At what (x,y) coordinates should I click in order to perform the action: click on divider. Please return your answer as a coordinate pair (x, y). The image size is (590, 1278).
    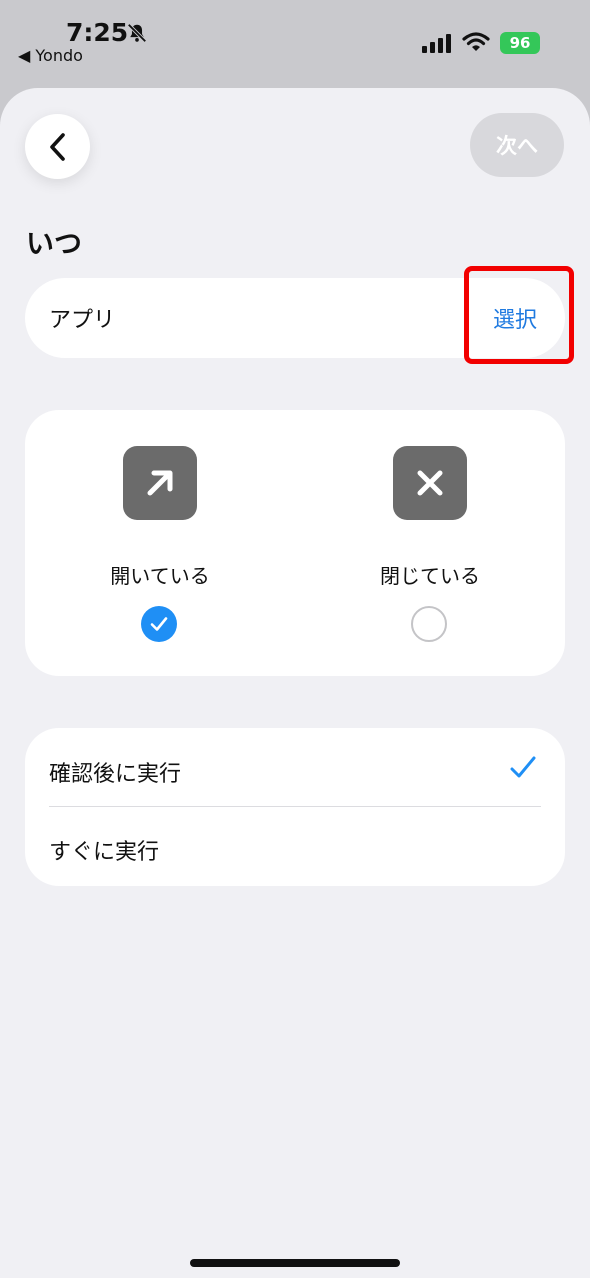
    Looking at the image, I should click on (295, 806).